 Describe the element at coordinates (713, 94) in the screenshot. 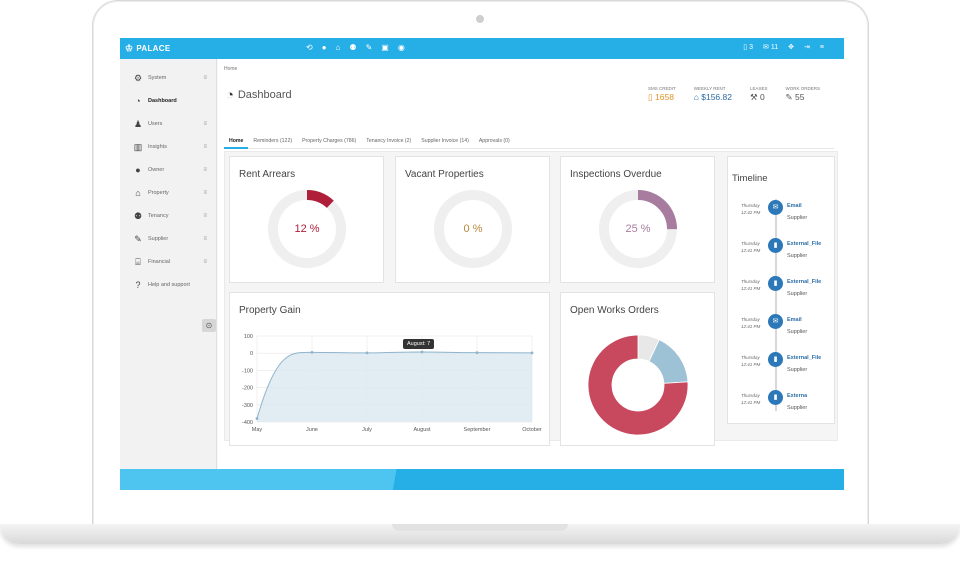

I see `stat-weekly-rent: WEEKLY RENT ⌂ $156.82` at that location.